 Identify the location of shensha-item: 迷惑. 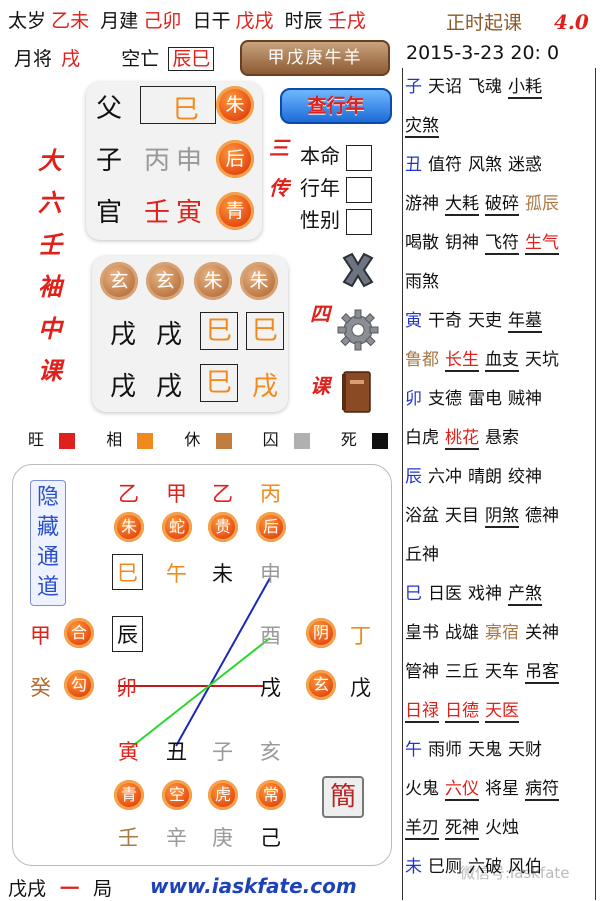
(525, 165).